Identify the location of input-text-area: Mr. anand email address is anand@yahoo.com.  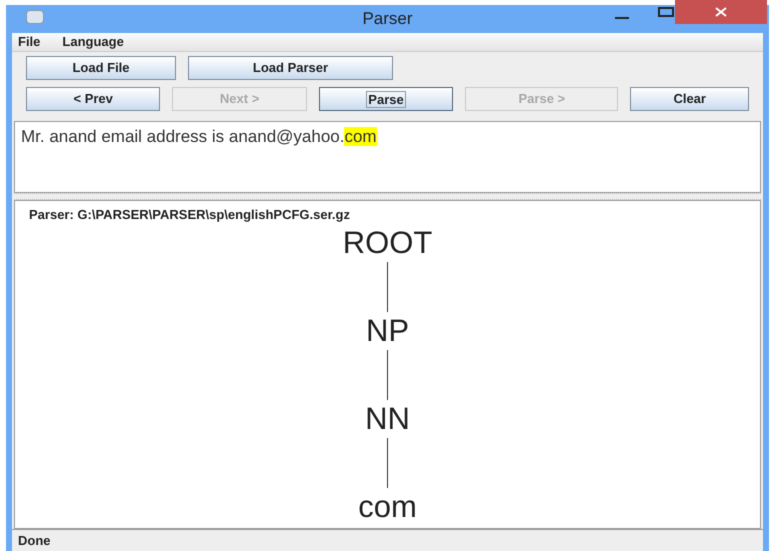
(387, 157).